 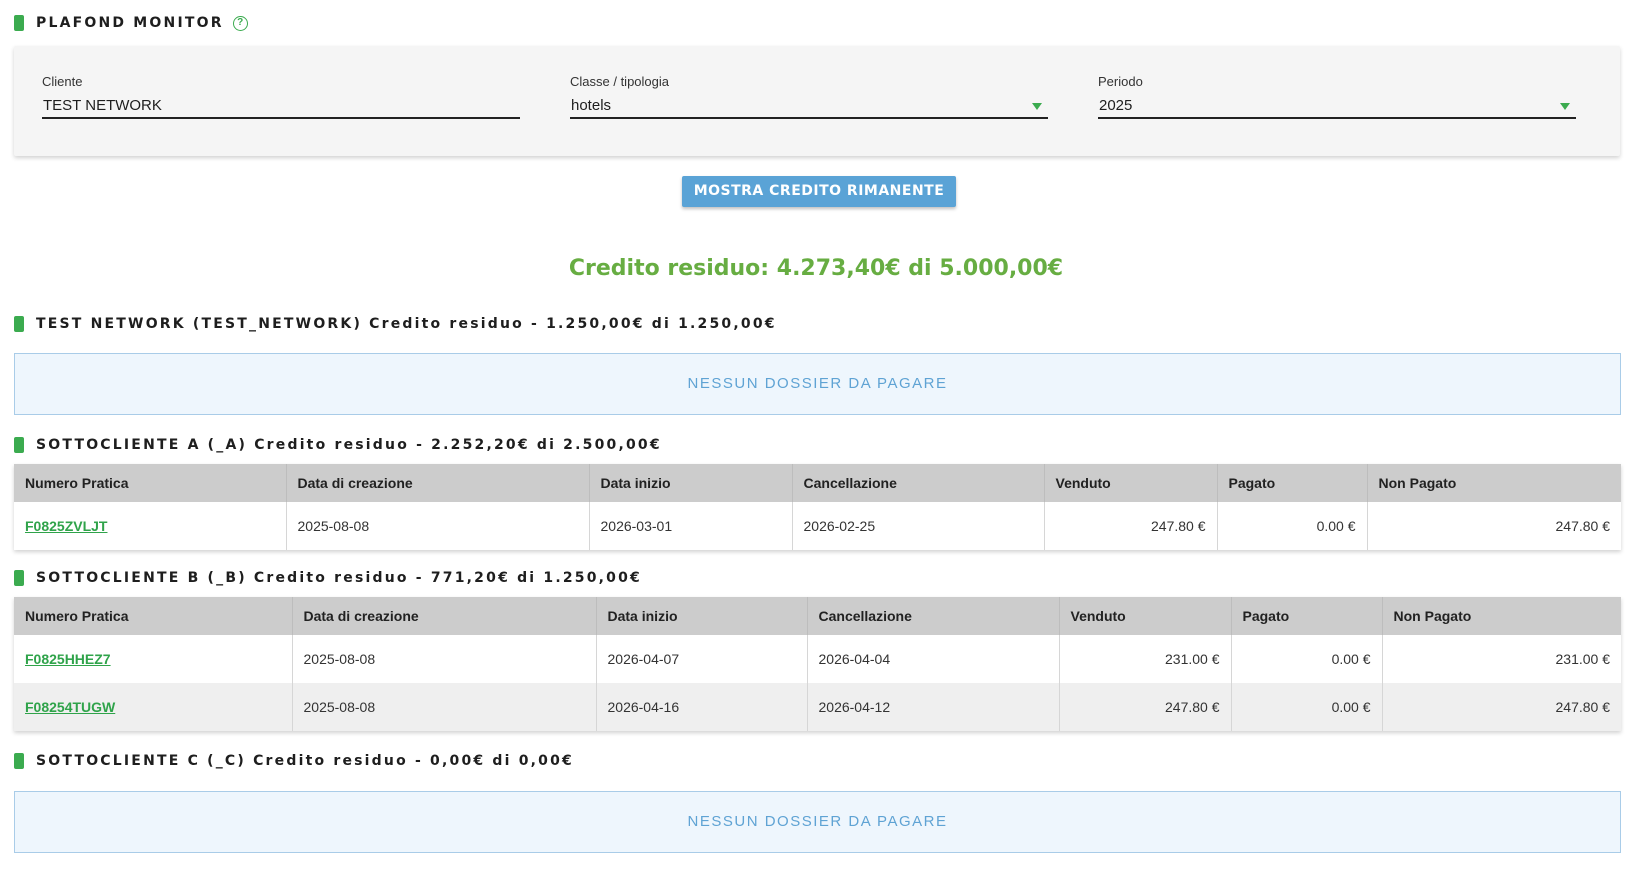 What do you see at coordinates (933, 659) in the screenshot?
I see `cancellazione-cell: 2026-04-04` at bounding box center [933, 659].